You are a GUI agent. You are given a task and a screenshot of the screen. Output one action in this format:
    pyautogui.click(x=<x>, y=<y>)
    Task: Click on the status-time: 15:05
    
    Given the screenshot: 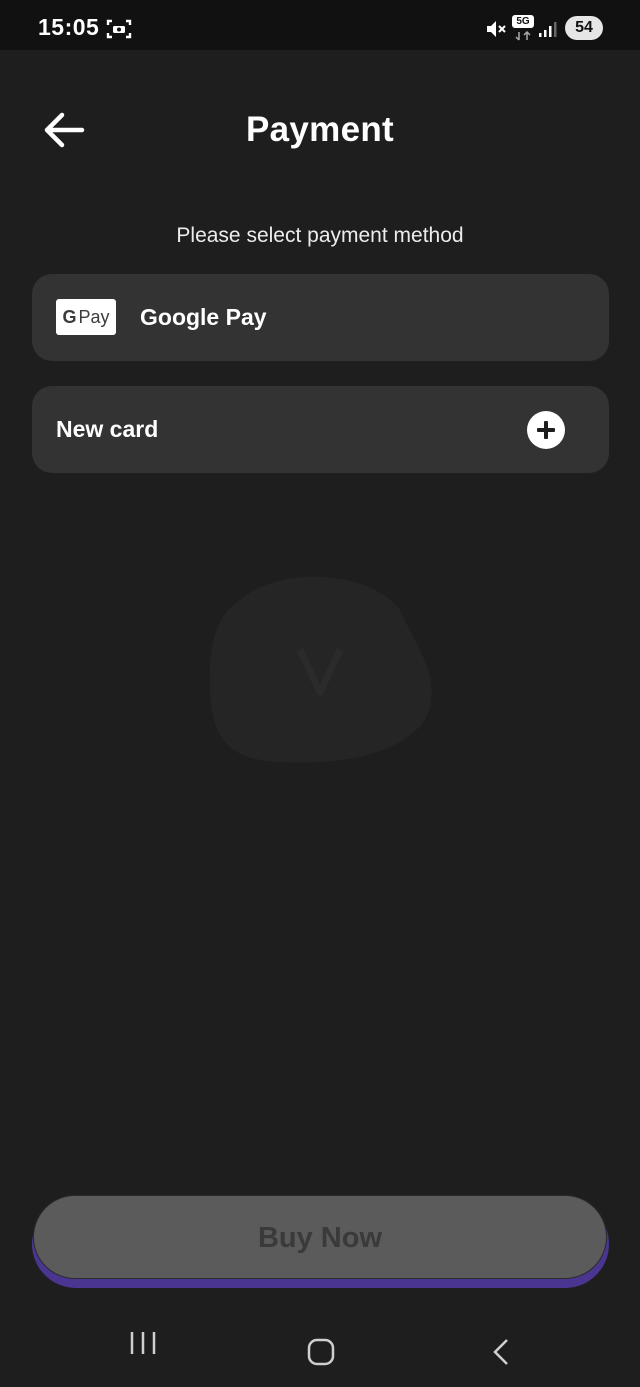 What is the action you would take?
    pyautogui.click(x=69, y=27)
    